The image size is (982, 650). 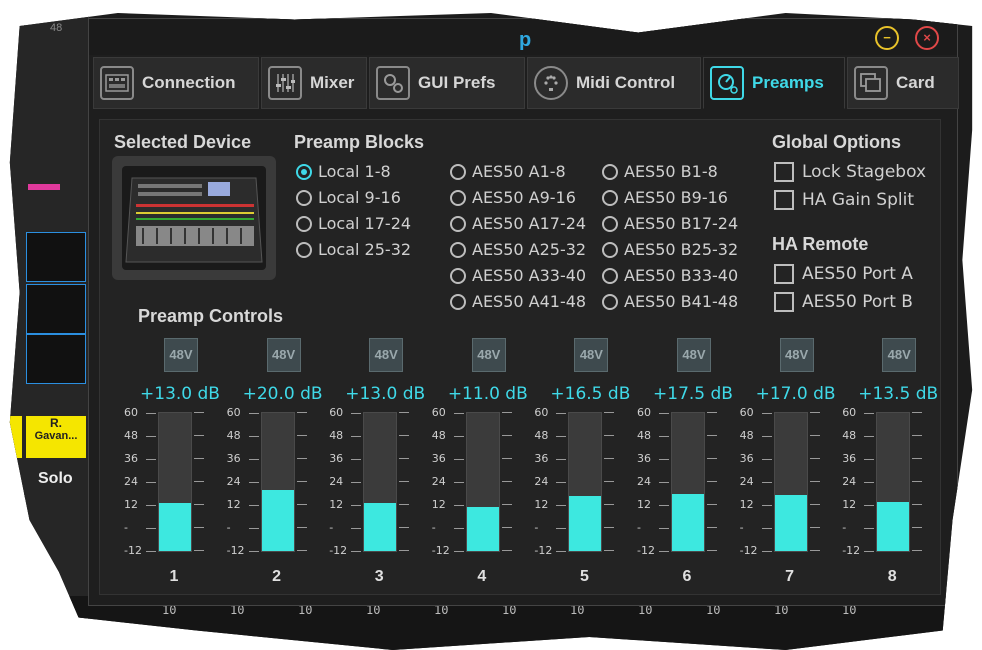 I want to click on channel-number: 8, so click(x=892, y=576).